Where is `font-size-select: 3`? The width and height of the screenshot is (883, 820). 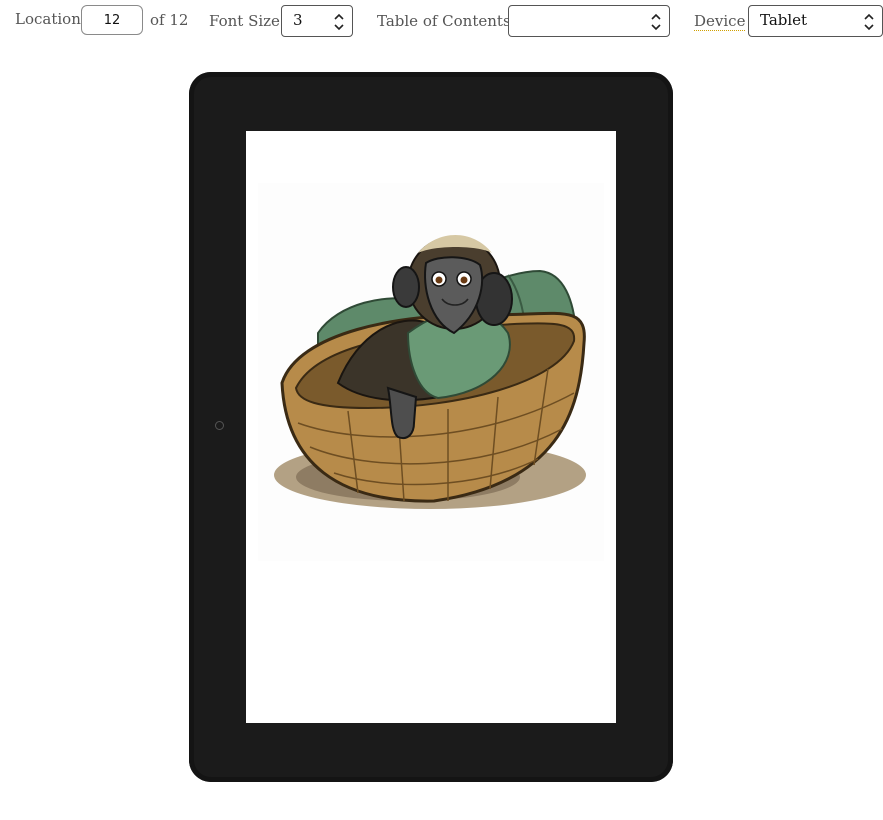
font-size-select: 3 is located at coordinates (317, 21).